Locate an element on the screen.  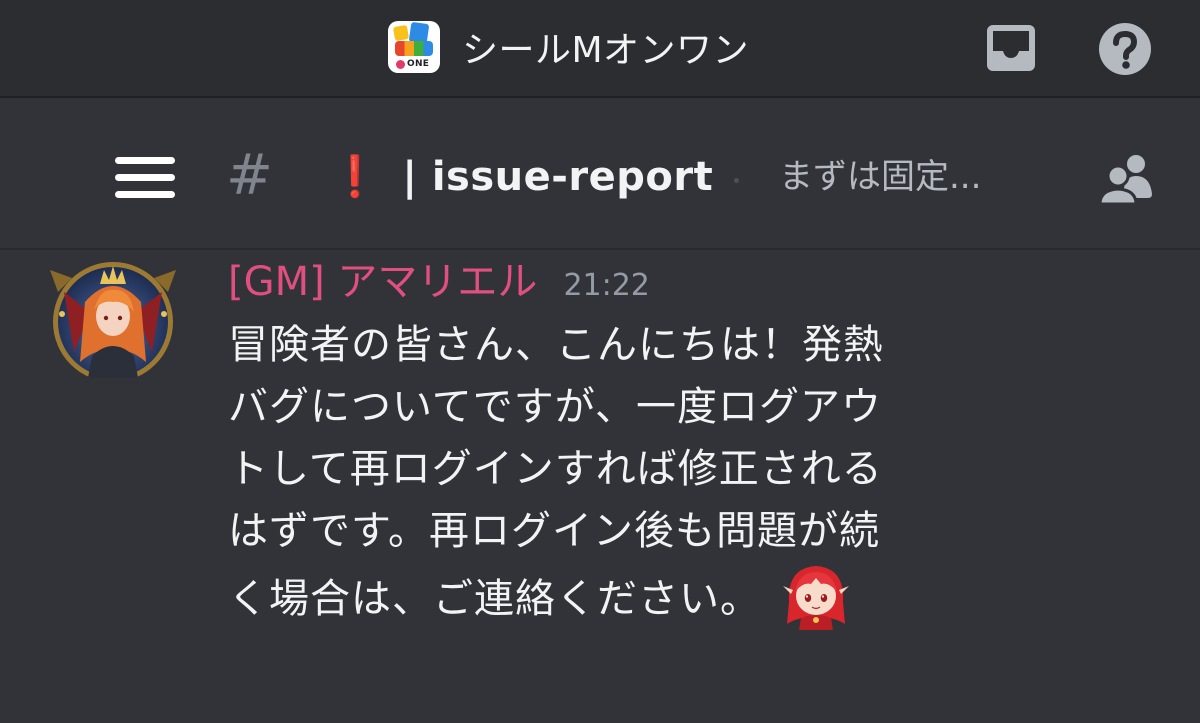
message-line-last: く場合は、ご連絡ください。 is located at coordinates (643, 596).